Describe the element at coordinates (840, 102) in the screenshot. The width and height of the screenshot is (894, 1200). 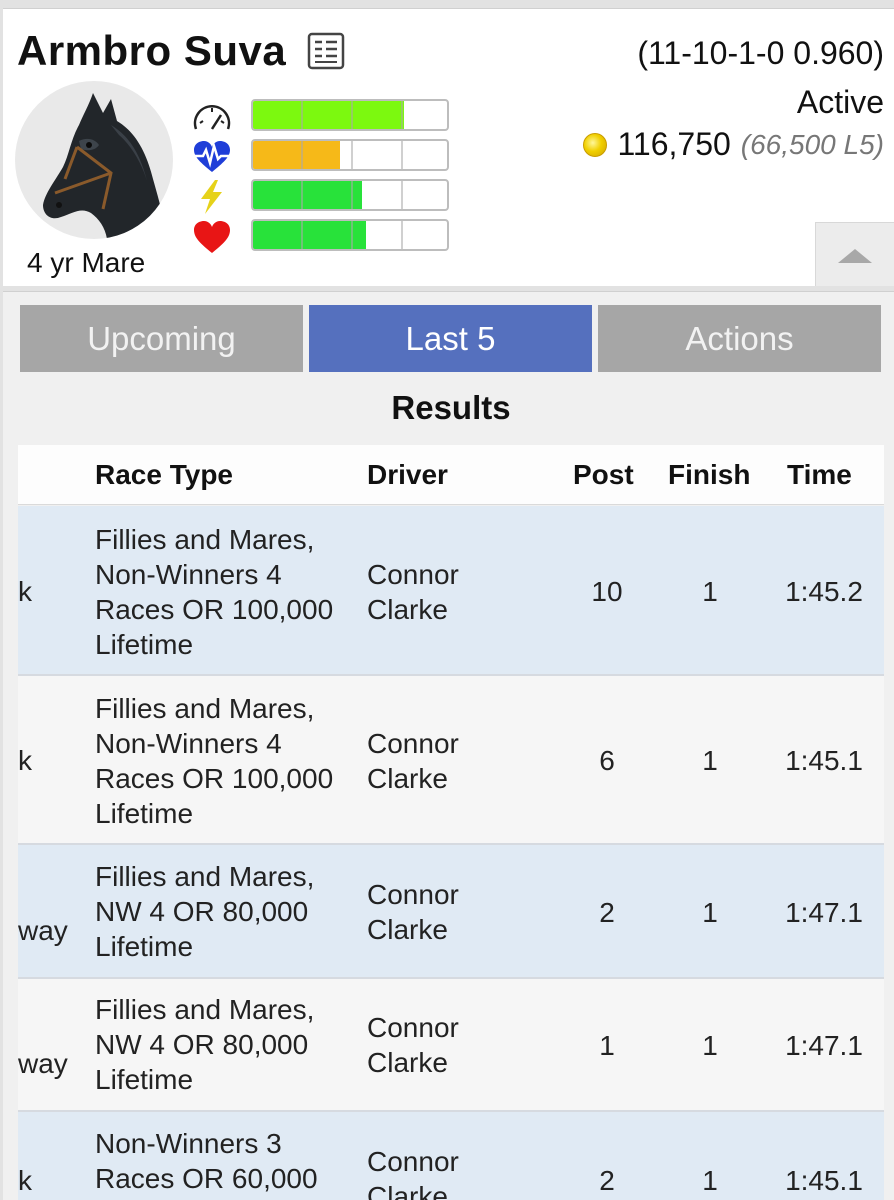
I see `horse-status: Active` at that location.